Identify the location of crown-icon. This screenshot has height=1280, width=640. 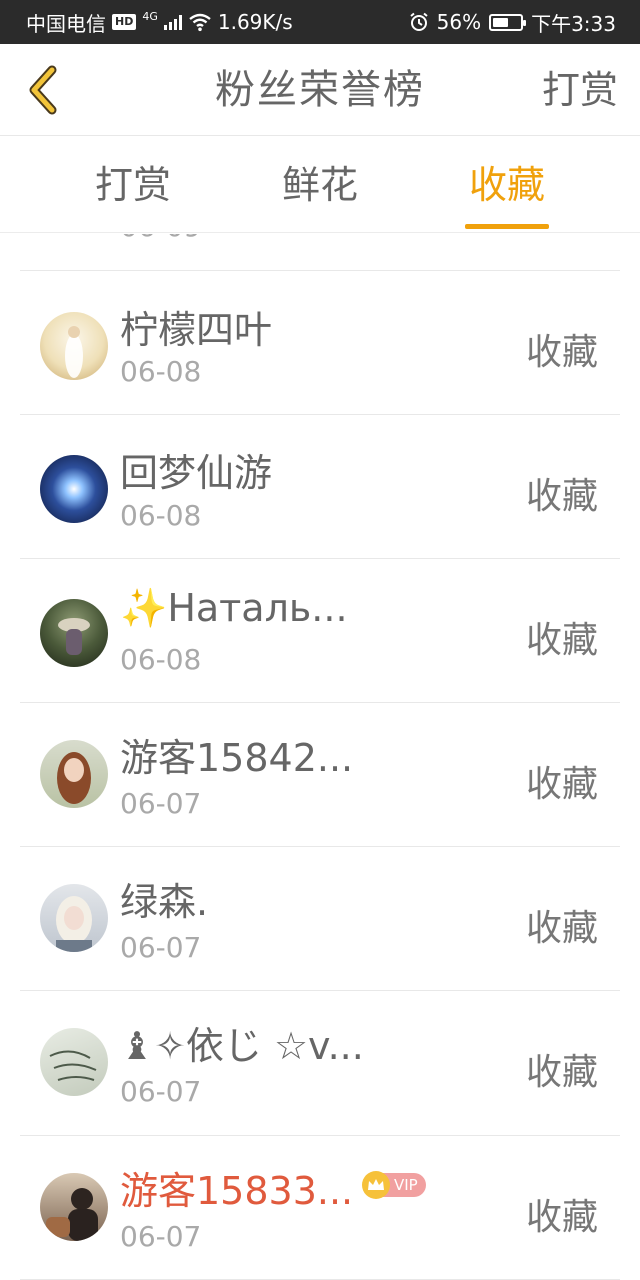
(376, 1185).